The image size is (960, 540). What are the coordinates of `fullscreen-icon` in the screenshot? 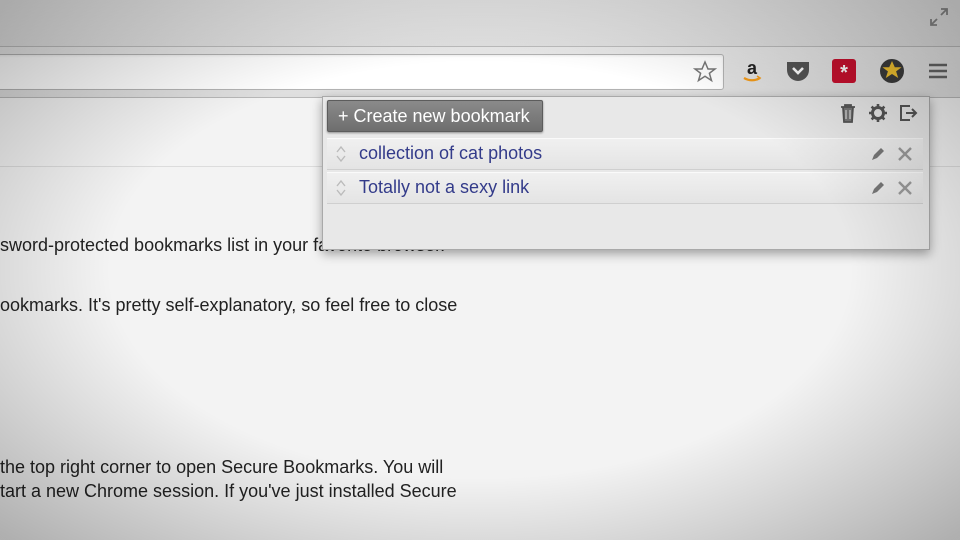 It's located at (939, 17).